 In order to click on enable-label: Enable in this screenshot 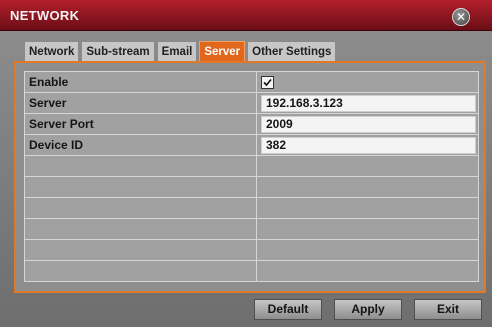, I will do `click(140, 82)`.